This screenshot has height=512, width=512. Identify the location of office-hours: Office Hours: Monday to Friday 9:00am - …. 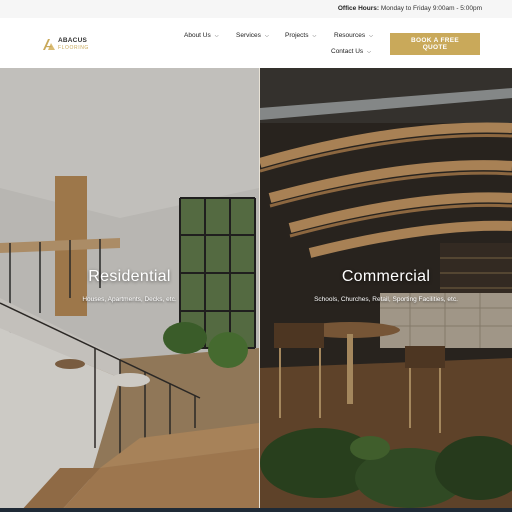
(410, 8).